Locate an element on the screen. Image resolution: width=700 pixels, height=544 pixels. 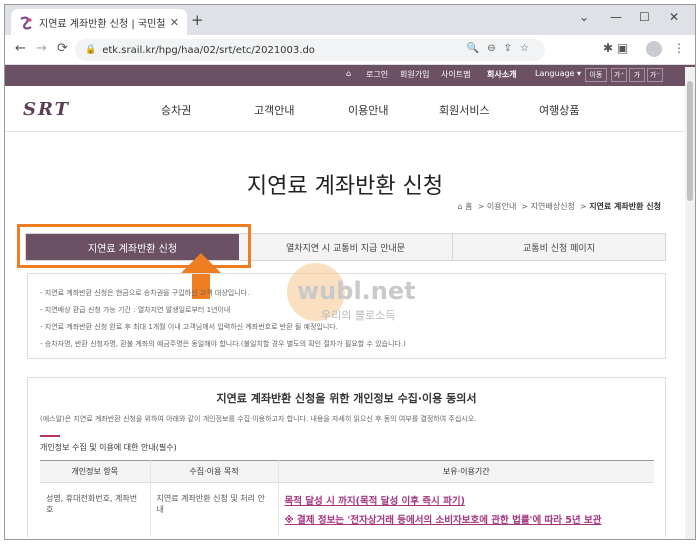
lock-icon: 🔒 is located at coordinates (91, 50).